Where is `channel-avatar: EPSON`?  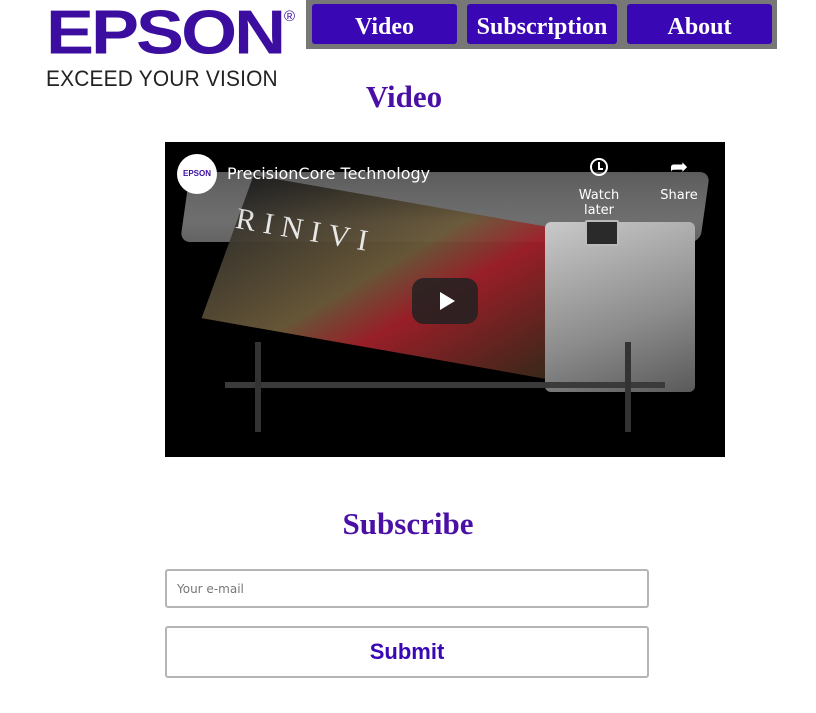 channel-avatar: EPSON is located at coordinates (197, 174).